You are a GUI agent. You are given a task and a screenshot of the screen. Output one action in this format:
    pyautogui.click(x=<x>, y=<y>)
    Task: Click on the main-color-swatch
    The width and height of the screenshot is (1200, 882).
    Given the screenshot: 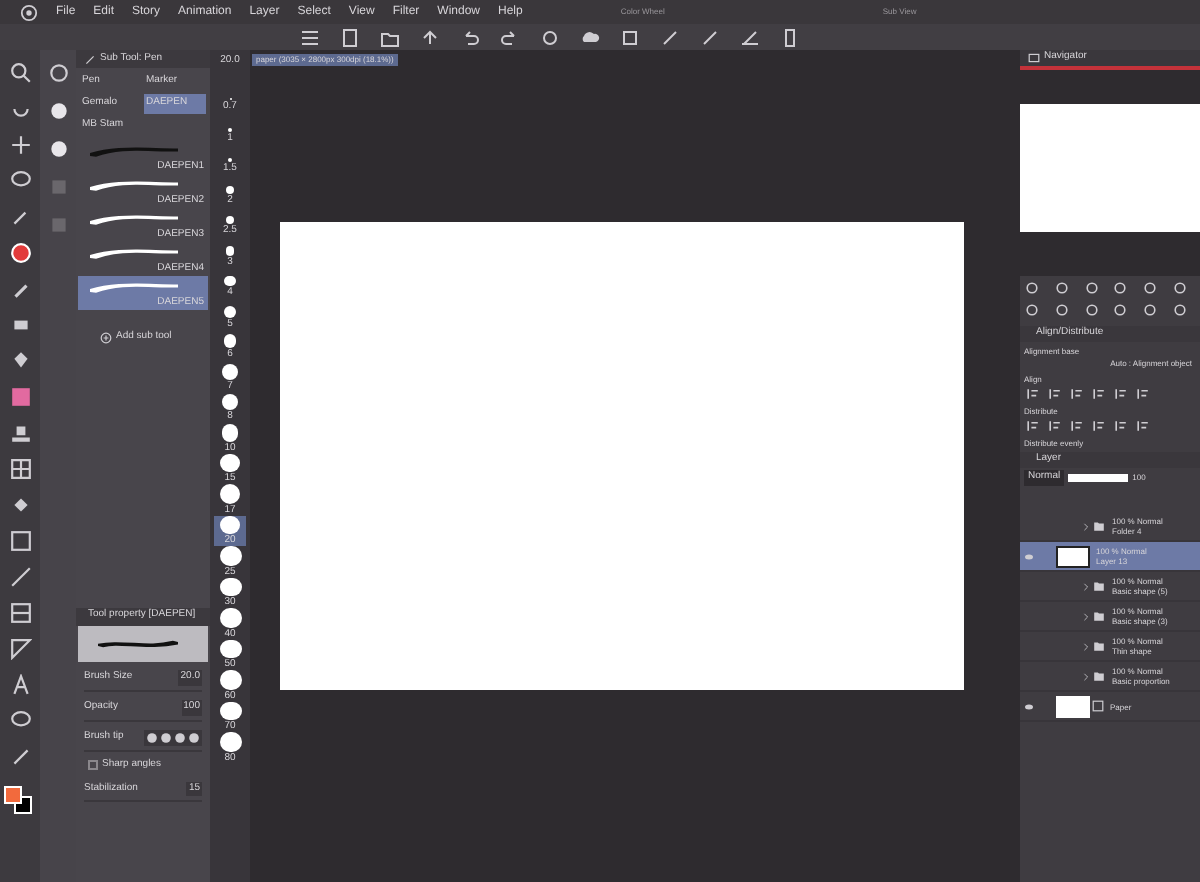 What is the action you would take?
    pyautogui.click(x=13, y=795)
    